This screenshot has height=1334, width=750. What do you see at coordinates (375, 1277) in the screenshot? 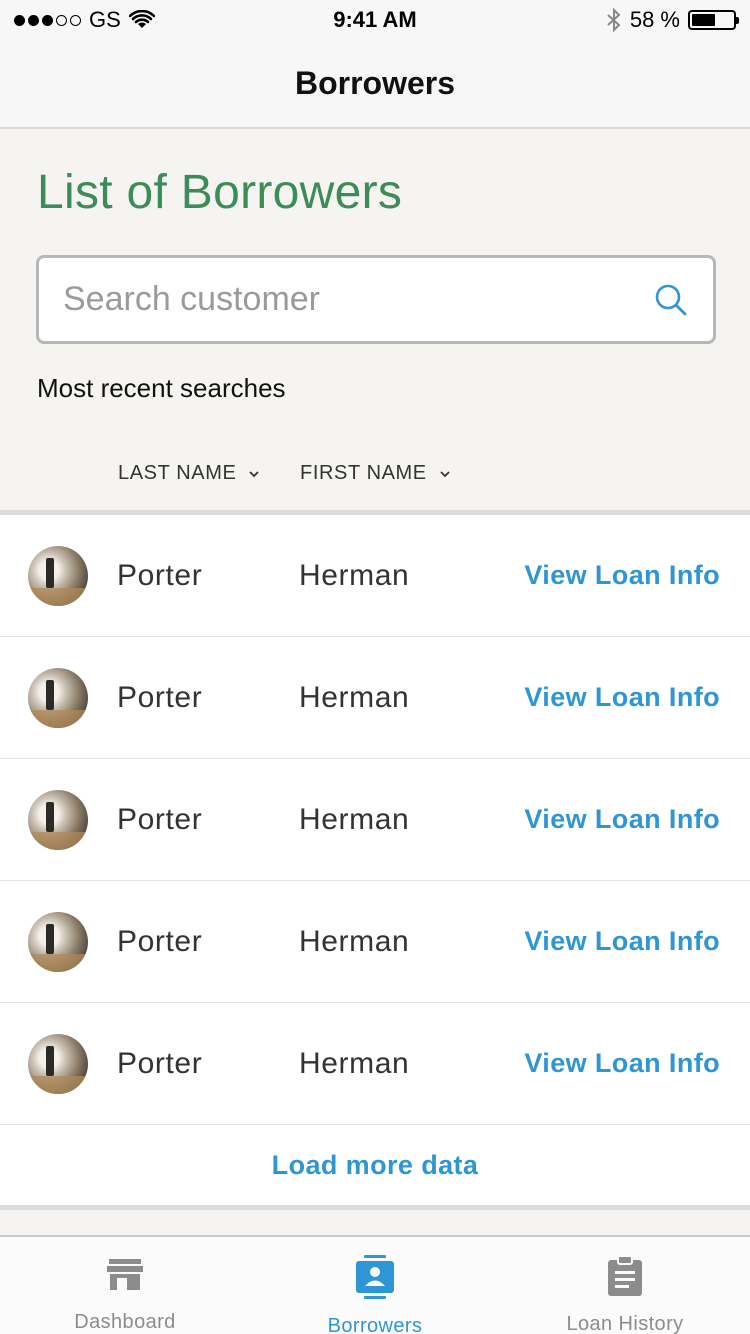
I see `contact-badge-icon` at bounding box center [375, 1277].